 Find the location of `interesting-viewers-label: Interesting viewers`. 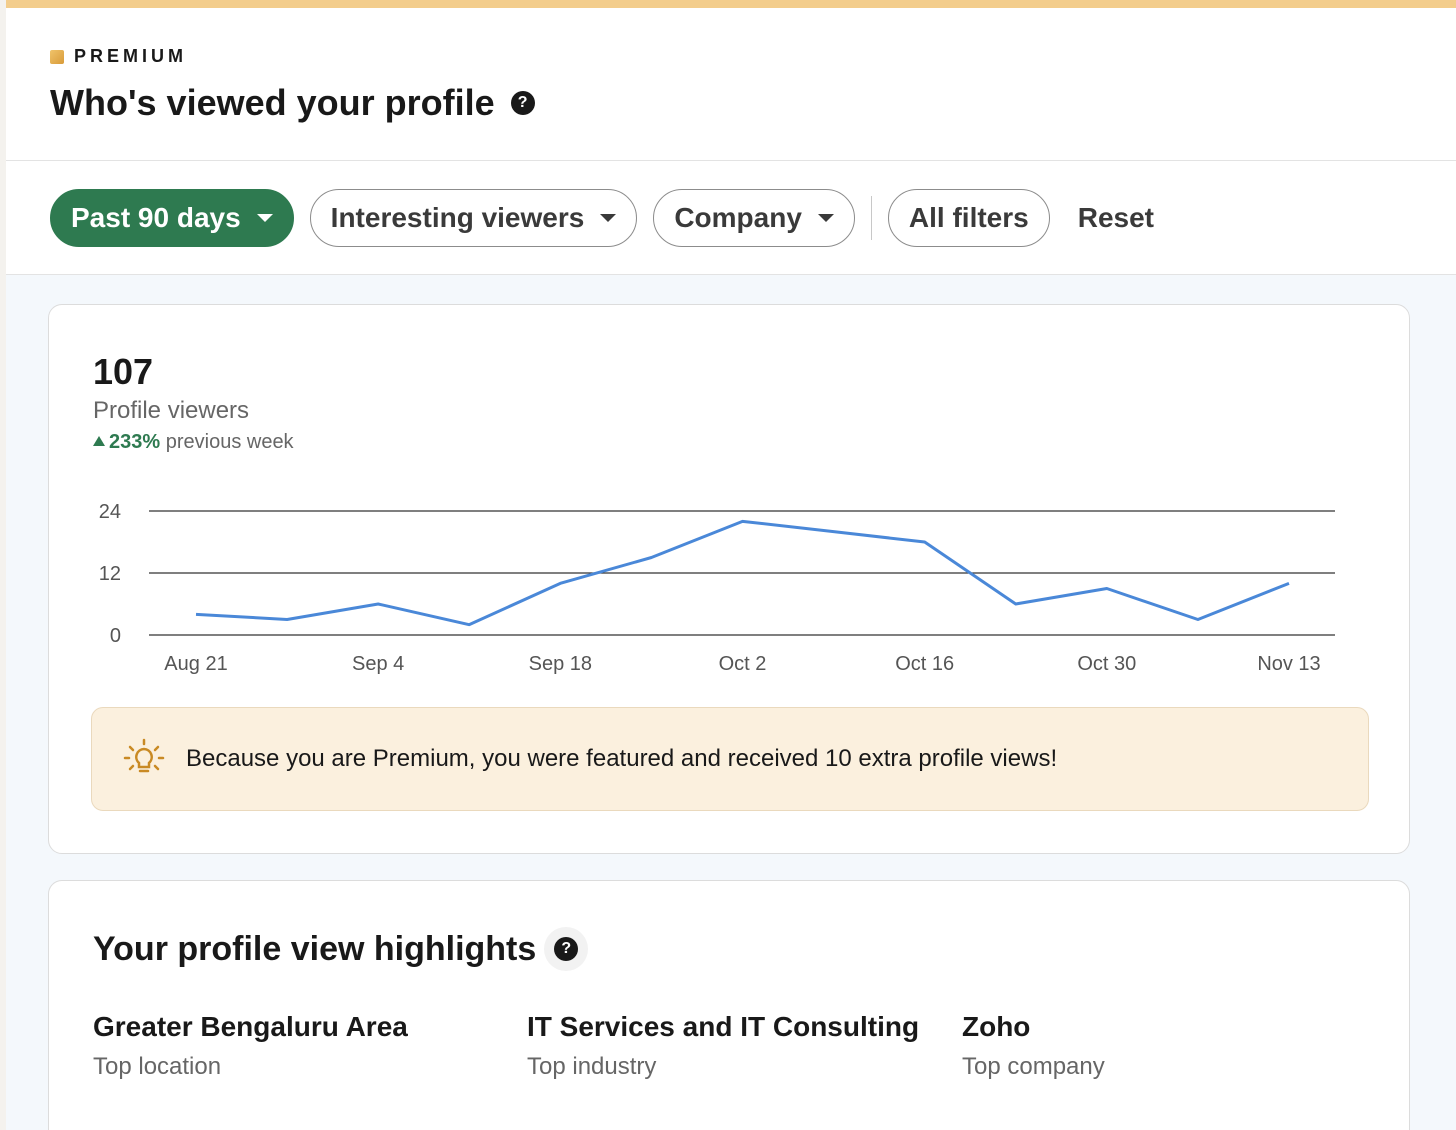

interesting-viewers-label: Interesting viewers is located at coordinates (457, 217).